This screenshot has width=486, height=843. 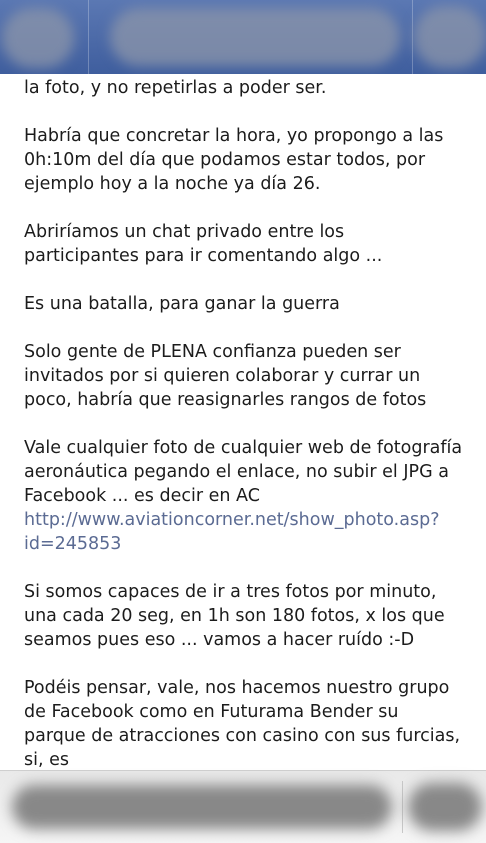 I want to click on blurred-message-input, so click(x=202, y=807).